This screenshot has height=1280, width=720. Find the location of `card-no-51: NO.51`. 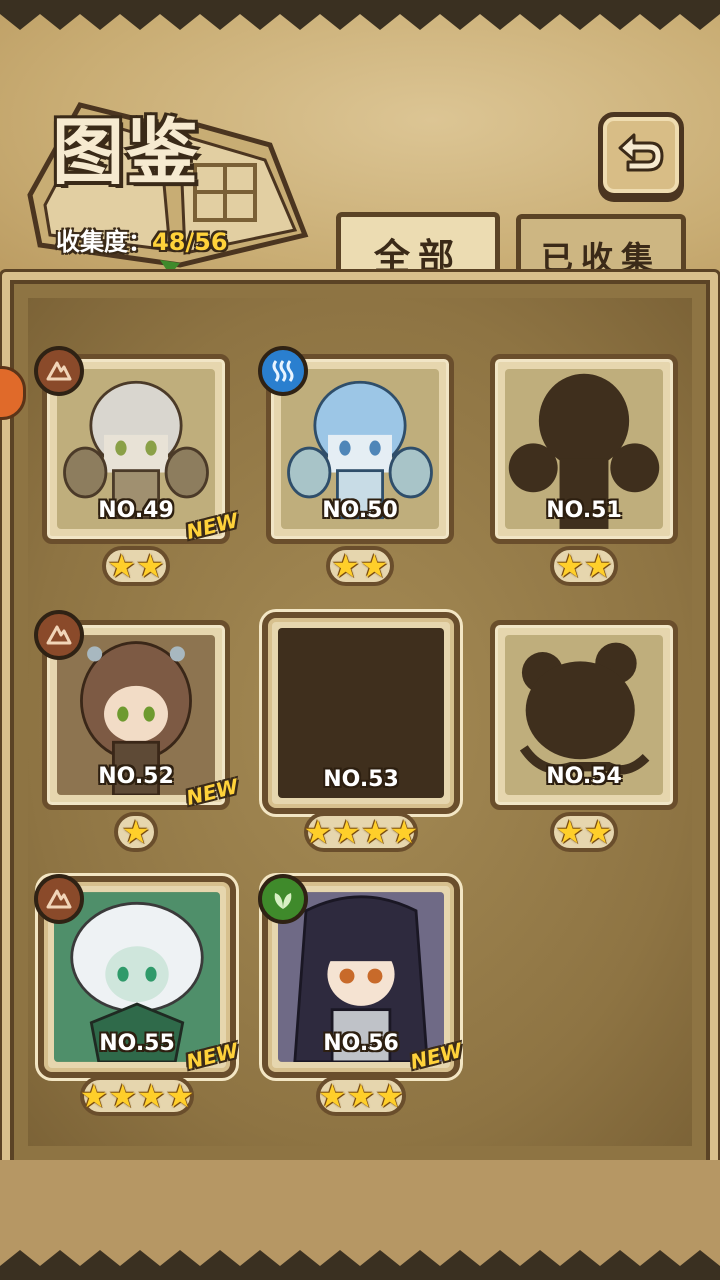

card-no-51: NO.51 is located at coordinates (584, 449).